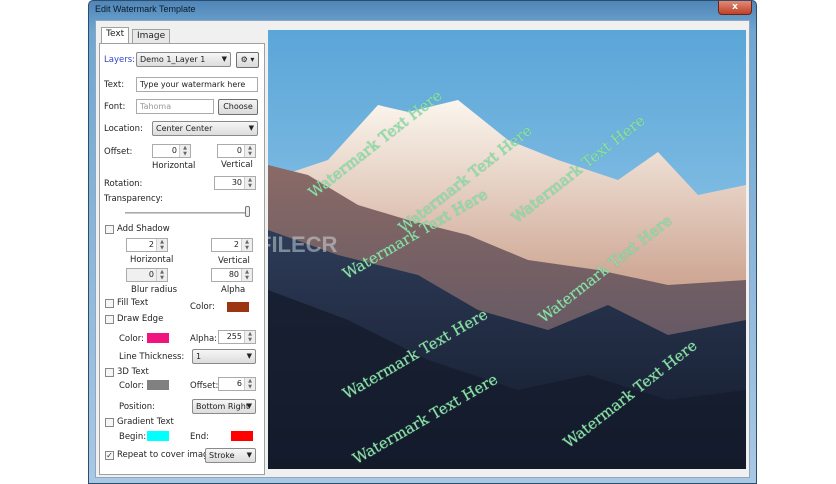 This screenshot has height=484, width=836. I want to click on layers-value: Demo 1_Layer 1, so click(173, 59).